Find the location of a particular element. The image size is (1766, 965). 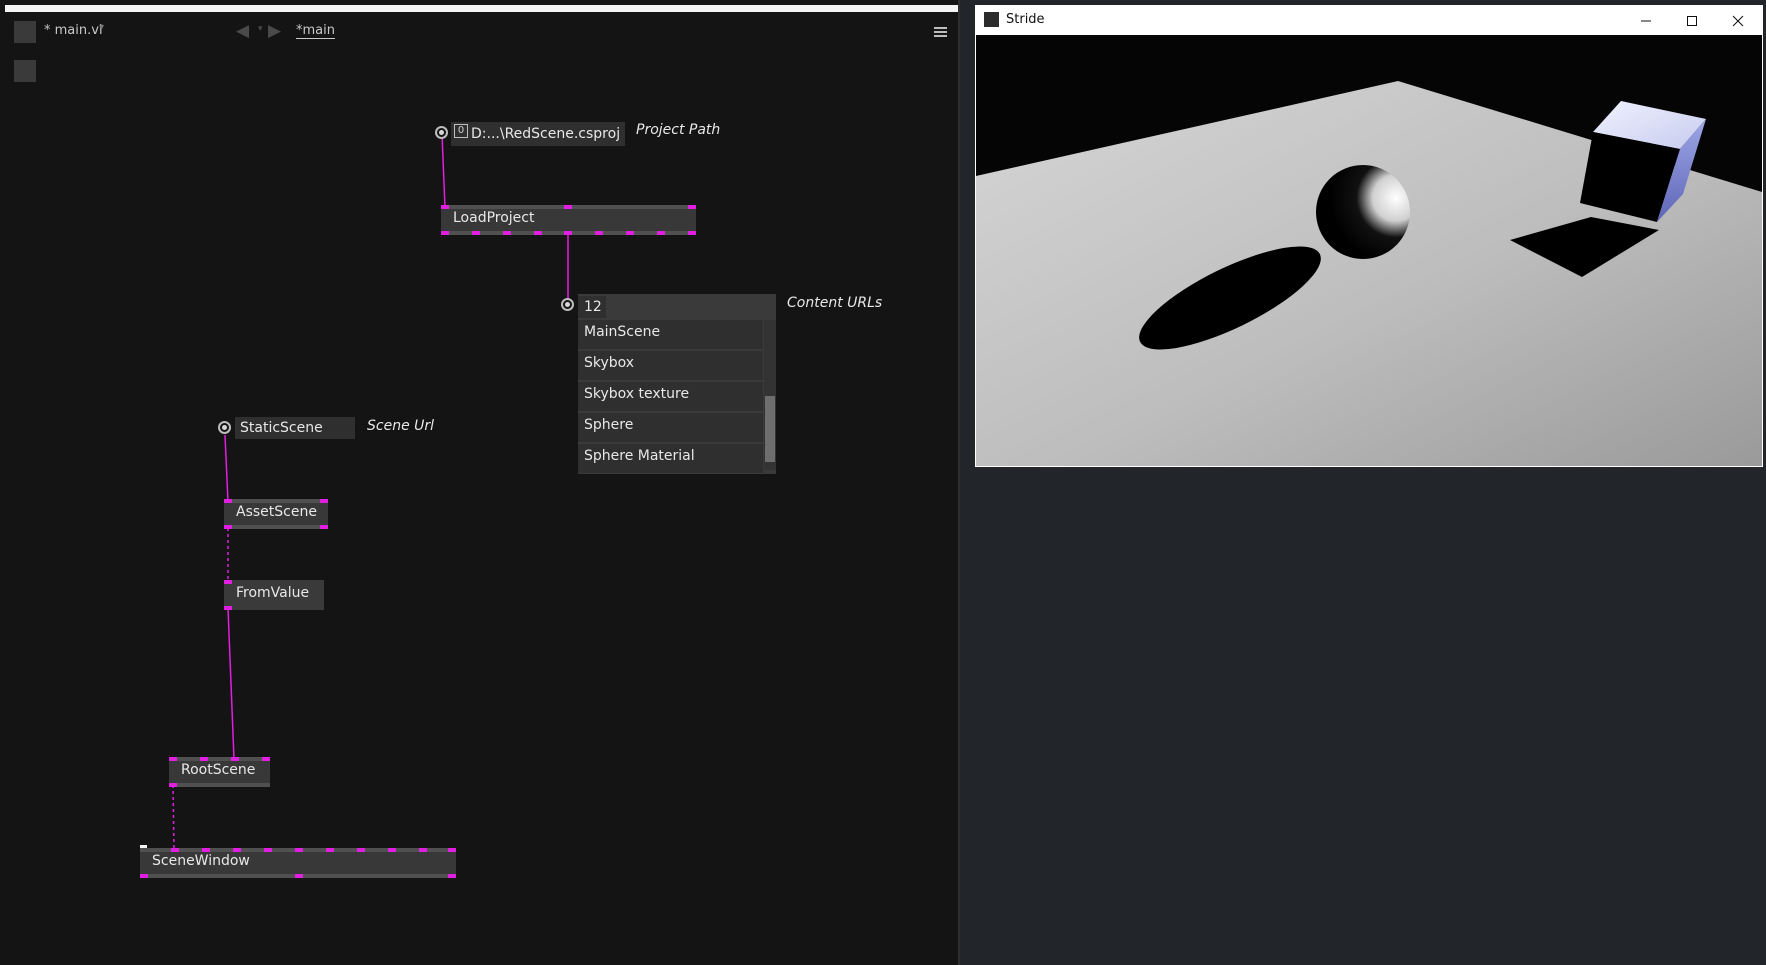

project-path-index: 0 is located at coordinates (461, 131).